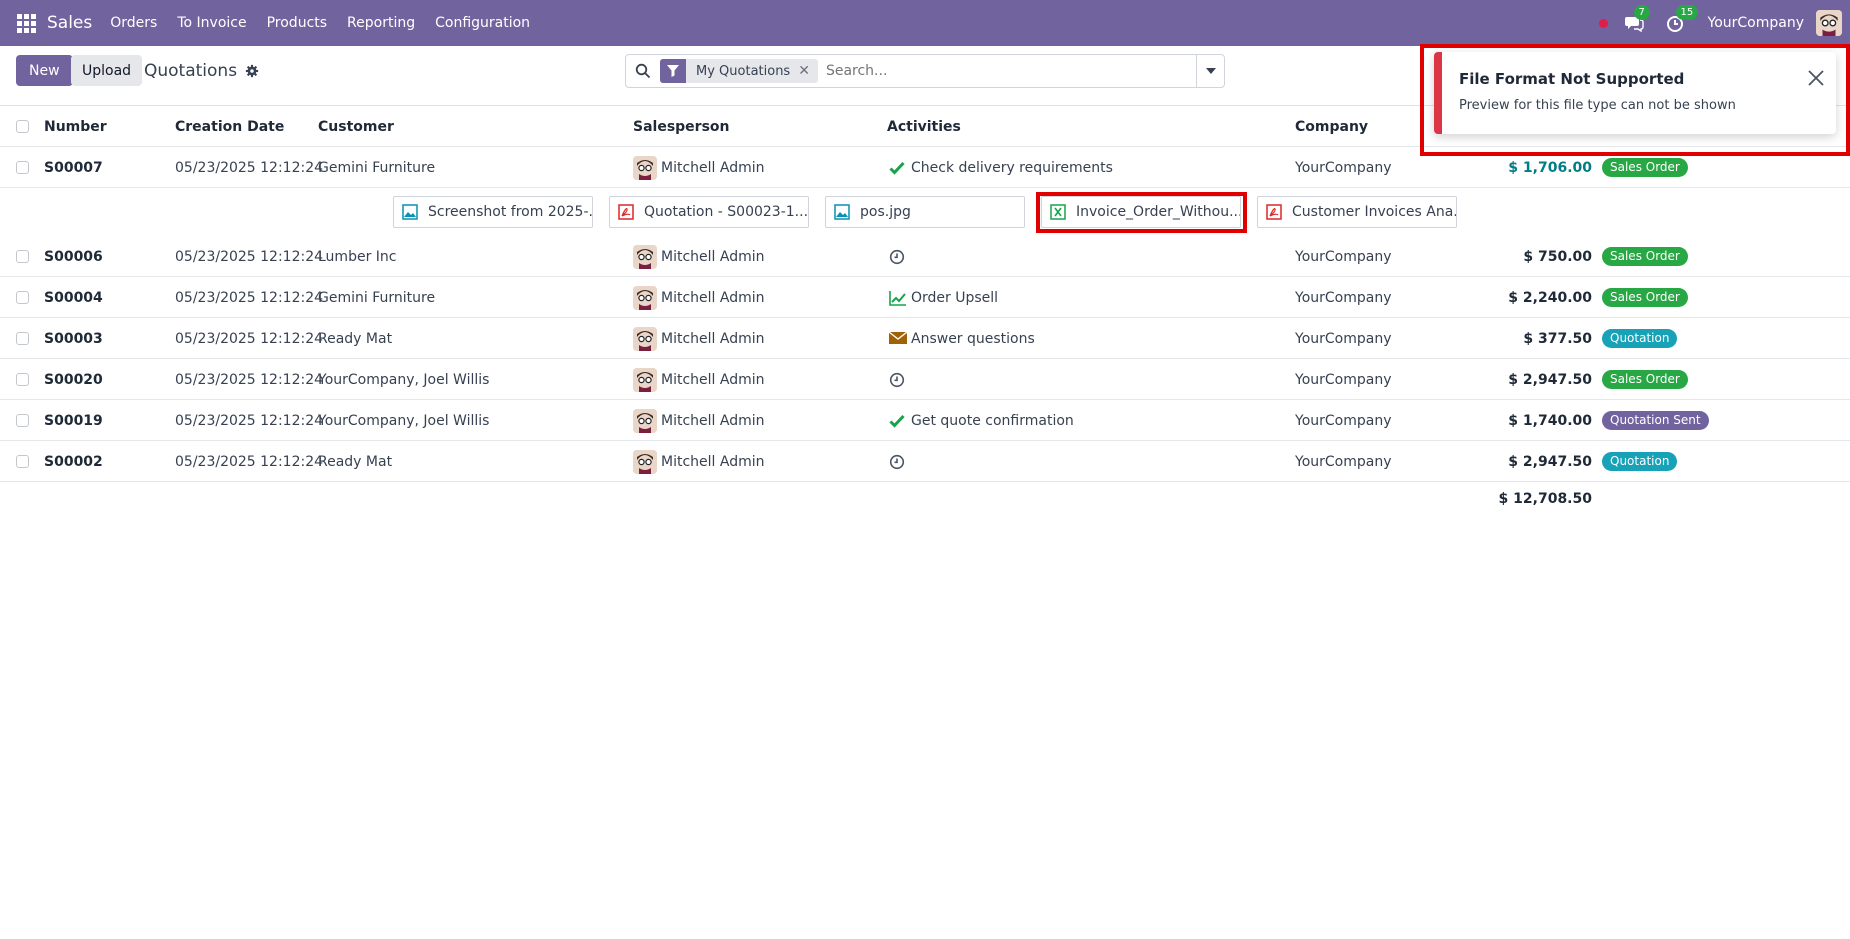 The height and width of the screenshot is (939, 1850). What do you see at coordinates (26, 23) in the screenshot?
I see `apps-grid-icon` at bounding box center [26, 23].